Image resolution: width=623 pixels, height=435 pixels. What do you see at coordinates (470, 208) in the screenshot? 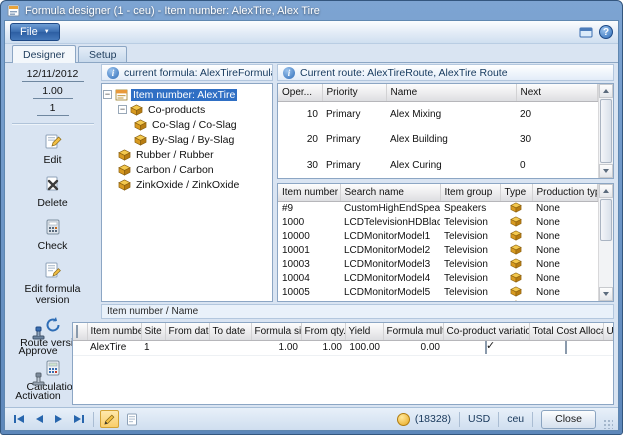
I see `table-cell: Speakers` at bounding box center [470, 208].